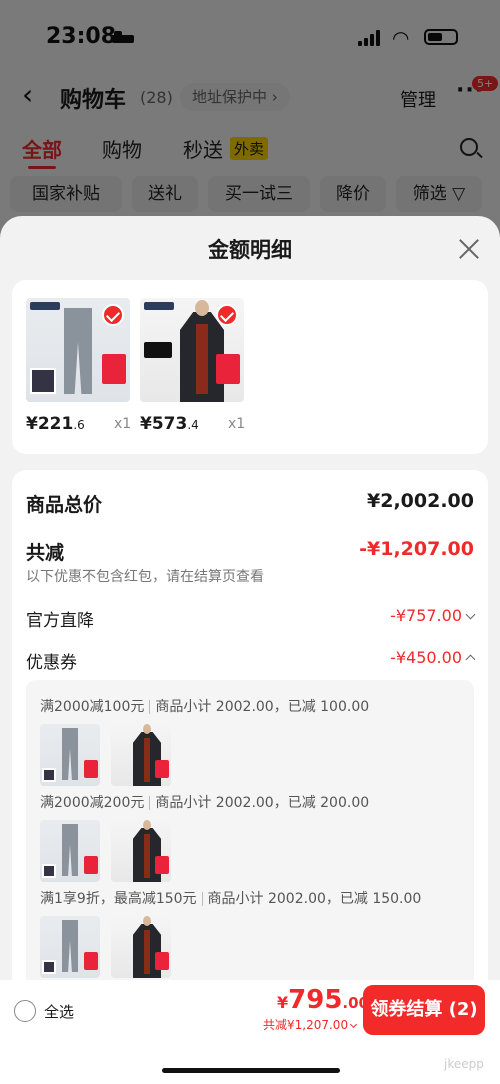  I want to click on select-all-label: 全选, so click(59, 1011).